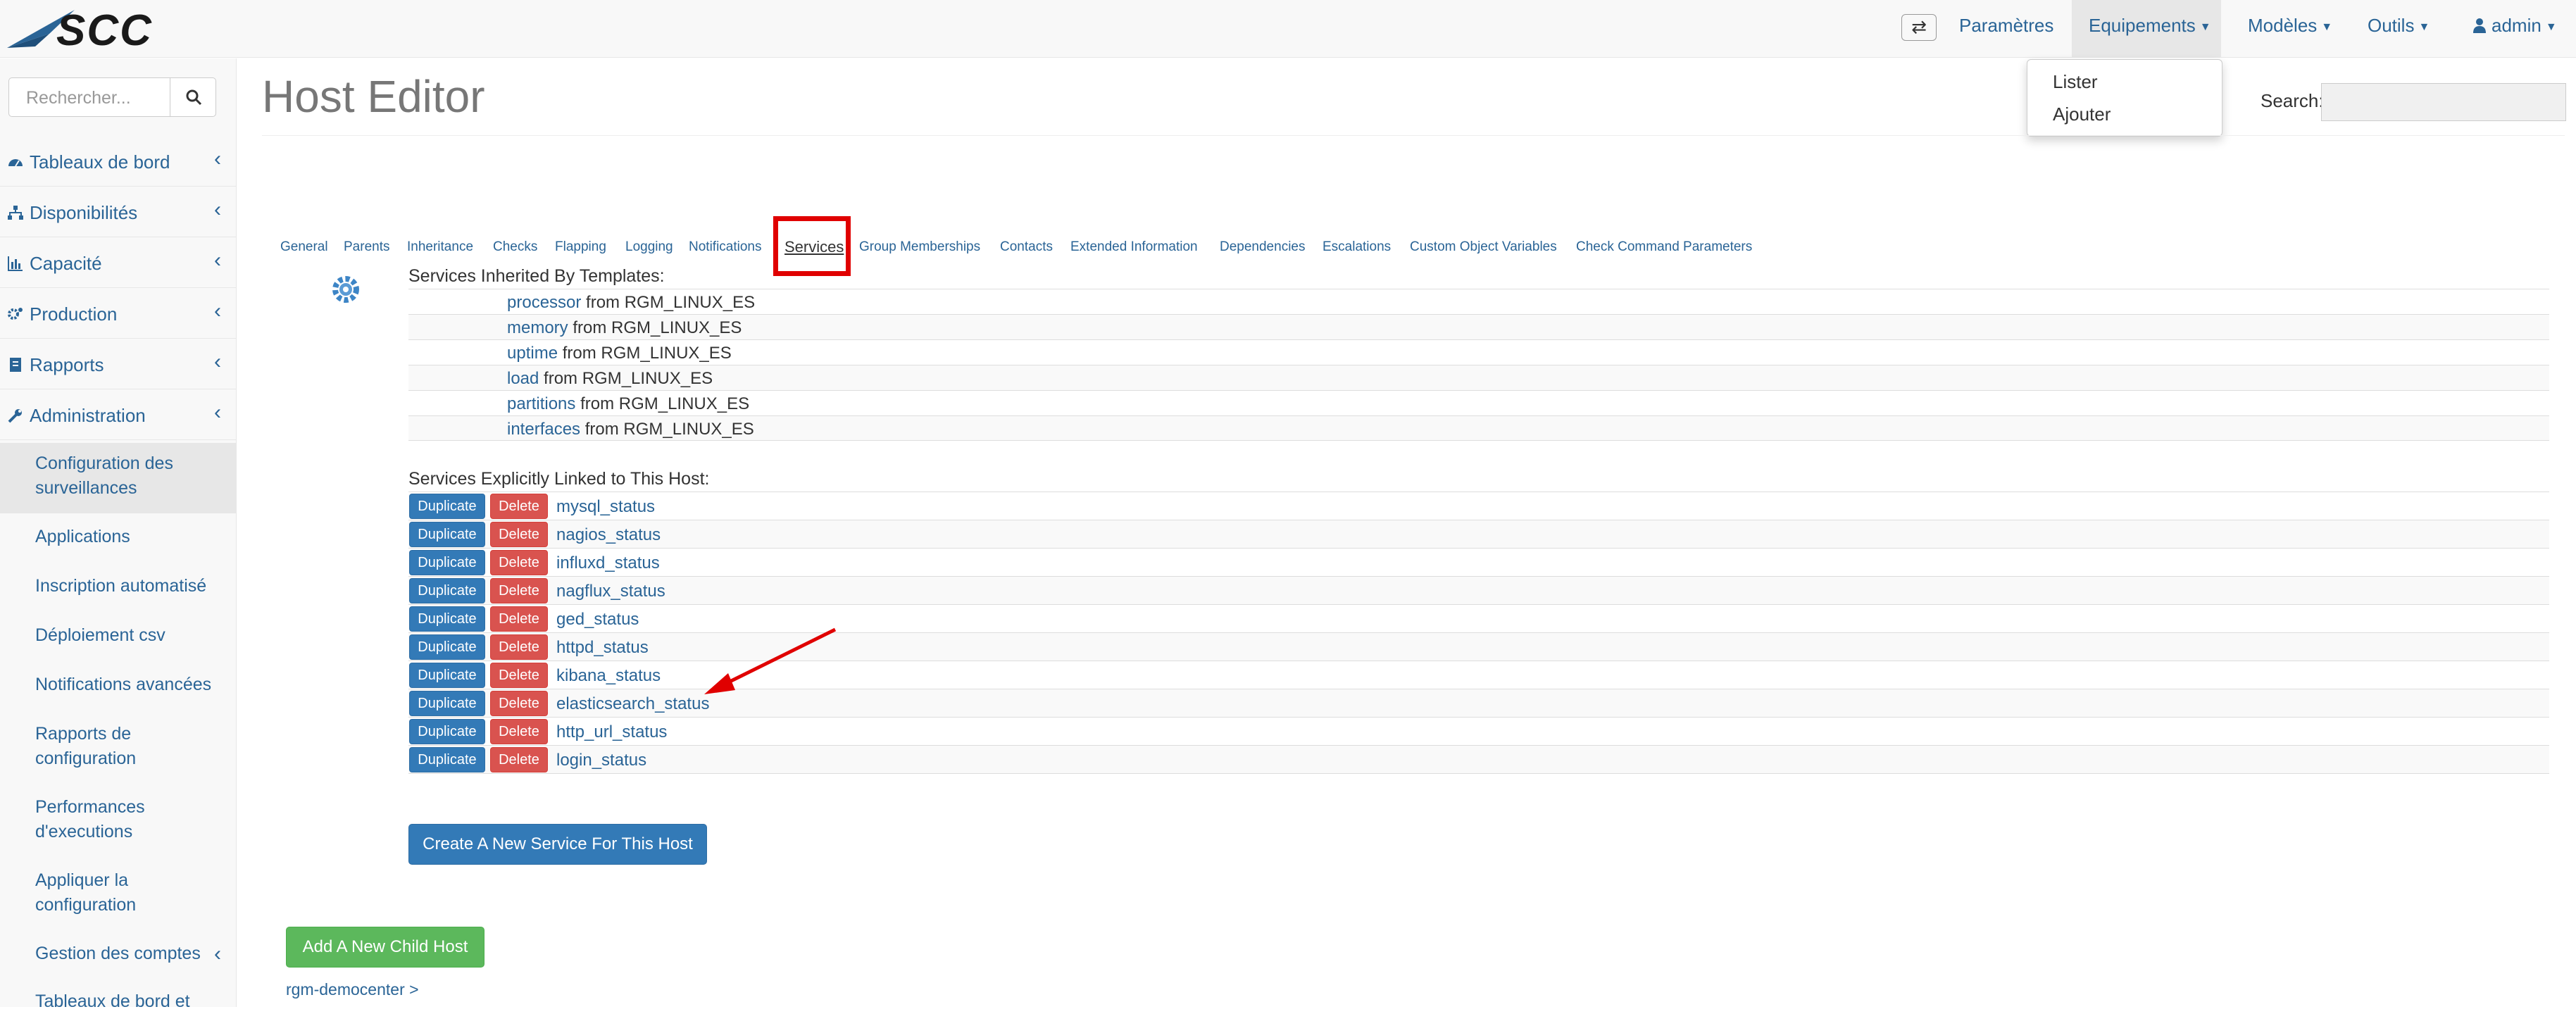  I want to click on inherited-service-link: partitions, so click(541, 403).